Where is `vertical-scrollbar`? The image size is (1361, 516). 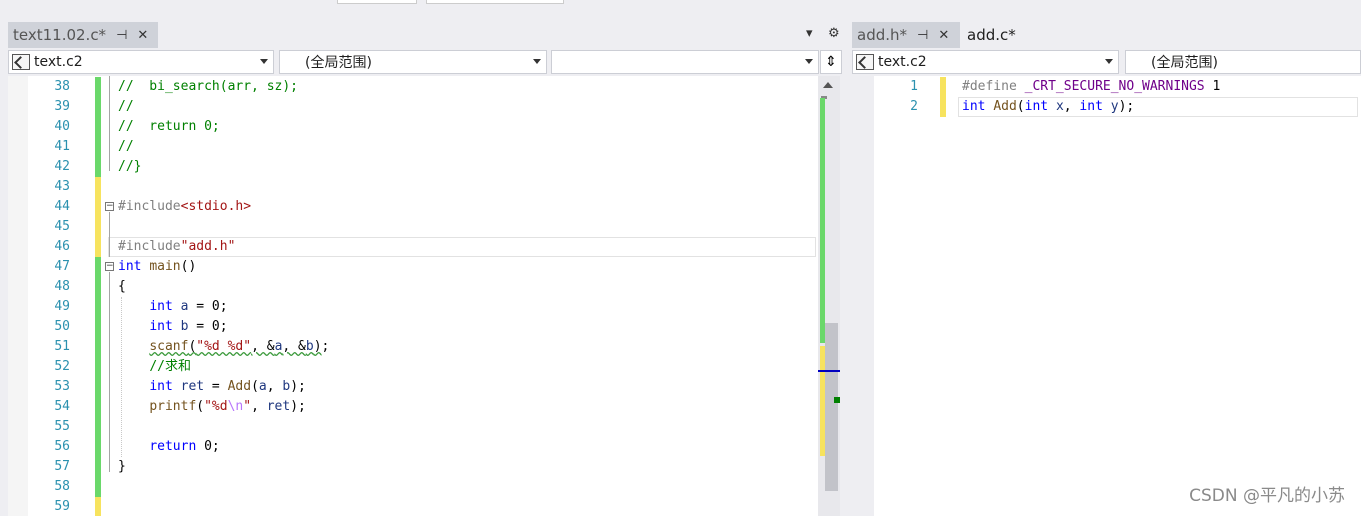 vertical-scrollbar is located at coordinates (829, 296).